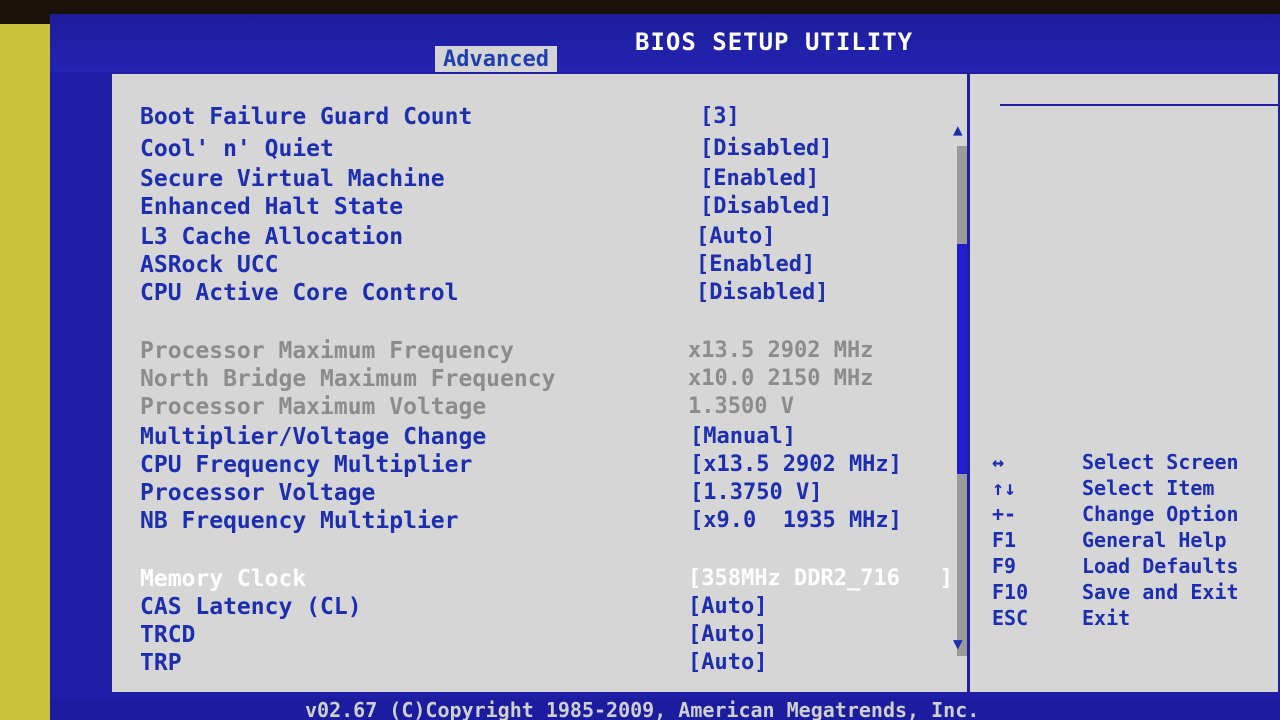 This screenshot has height=720, width=1280. I want to click on key-help-desc: Save and Exit, so click(1160, 592).